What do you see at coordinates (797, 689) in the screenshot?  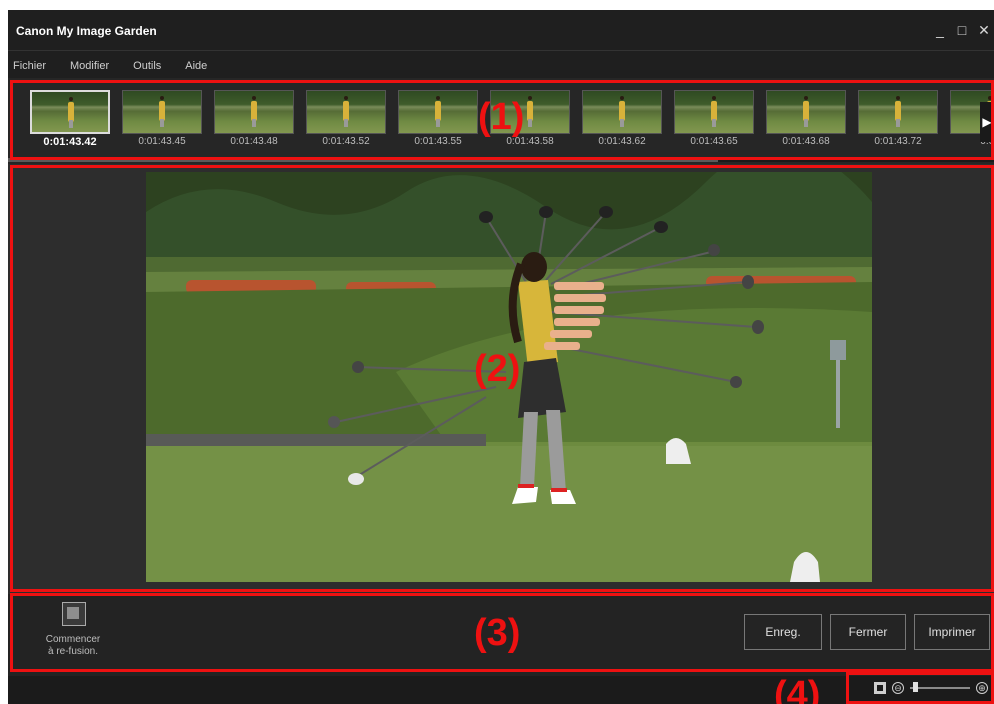 I see `callout-label-4: (4)` at bounding box center [797, 689].